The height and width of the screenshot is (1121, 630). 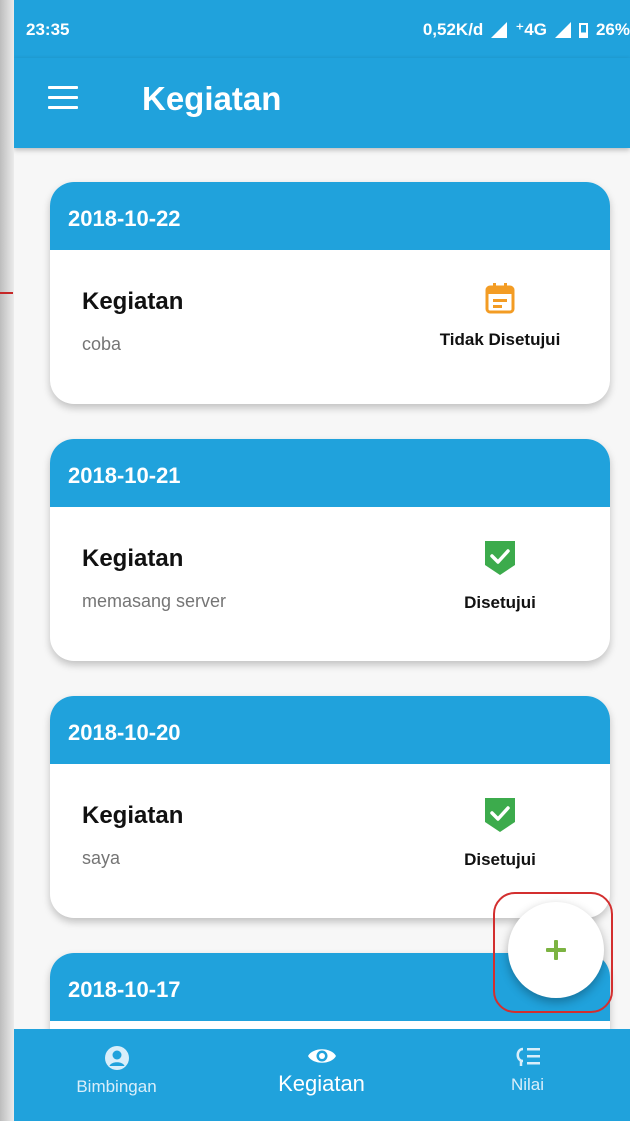 I want to click on nav-label: Bimbingan, so click(x=116, y=1086).